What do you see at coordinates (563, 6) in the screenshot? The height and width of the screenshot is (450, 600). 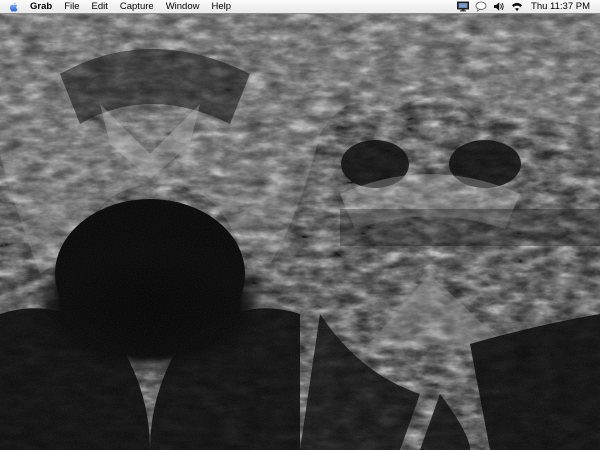 I see `menu-clock: Thu 11:37 PM` at bounding box center [563, 6].